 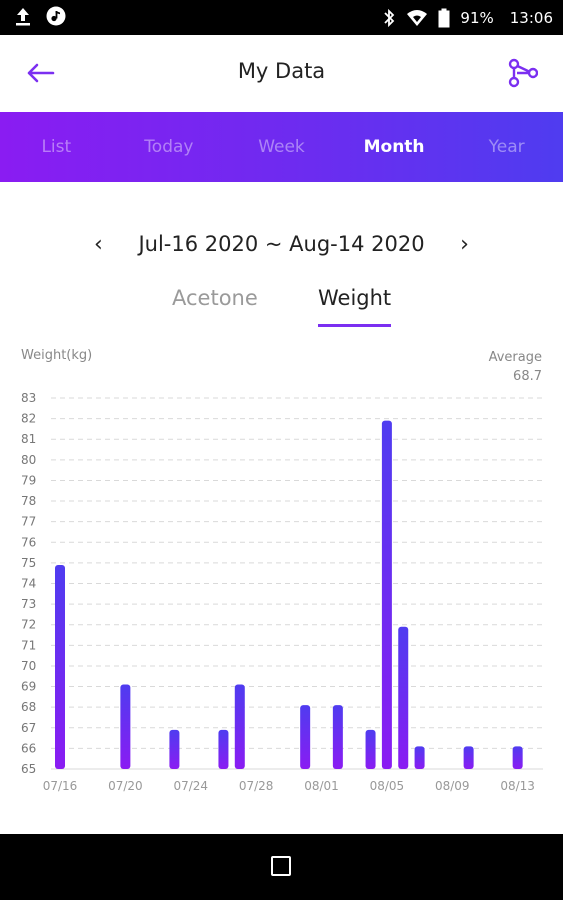 What do you see at coordinates (28, 687) in the screenshot?
I see `y-tick-label: 69` at bounding box center [28, 687].